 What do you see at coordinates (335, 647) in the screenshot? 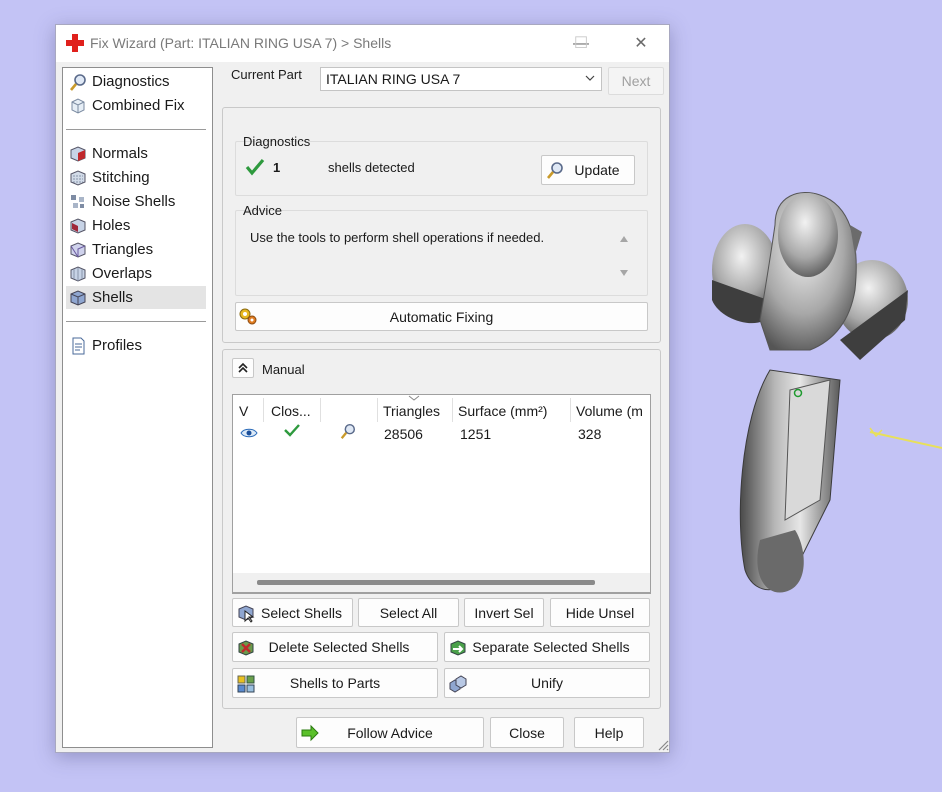
I see `delete-selected-shells-button: Delete Selected Shells` at bounding box center [335, 647].